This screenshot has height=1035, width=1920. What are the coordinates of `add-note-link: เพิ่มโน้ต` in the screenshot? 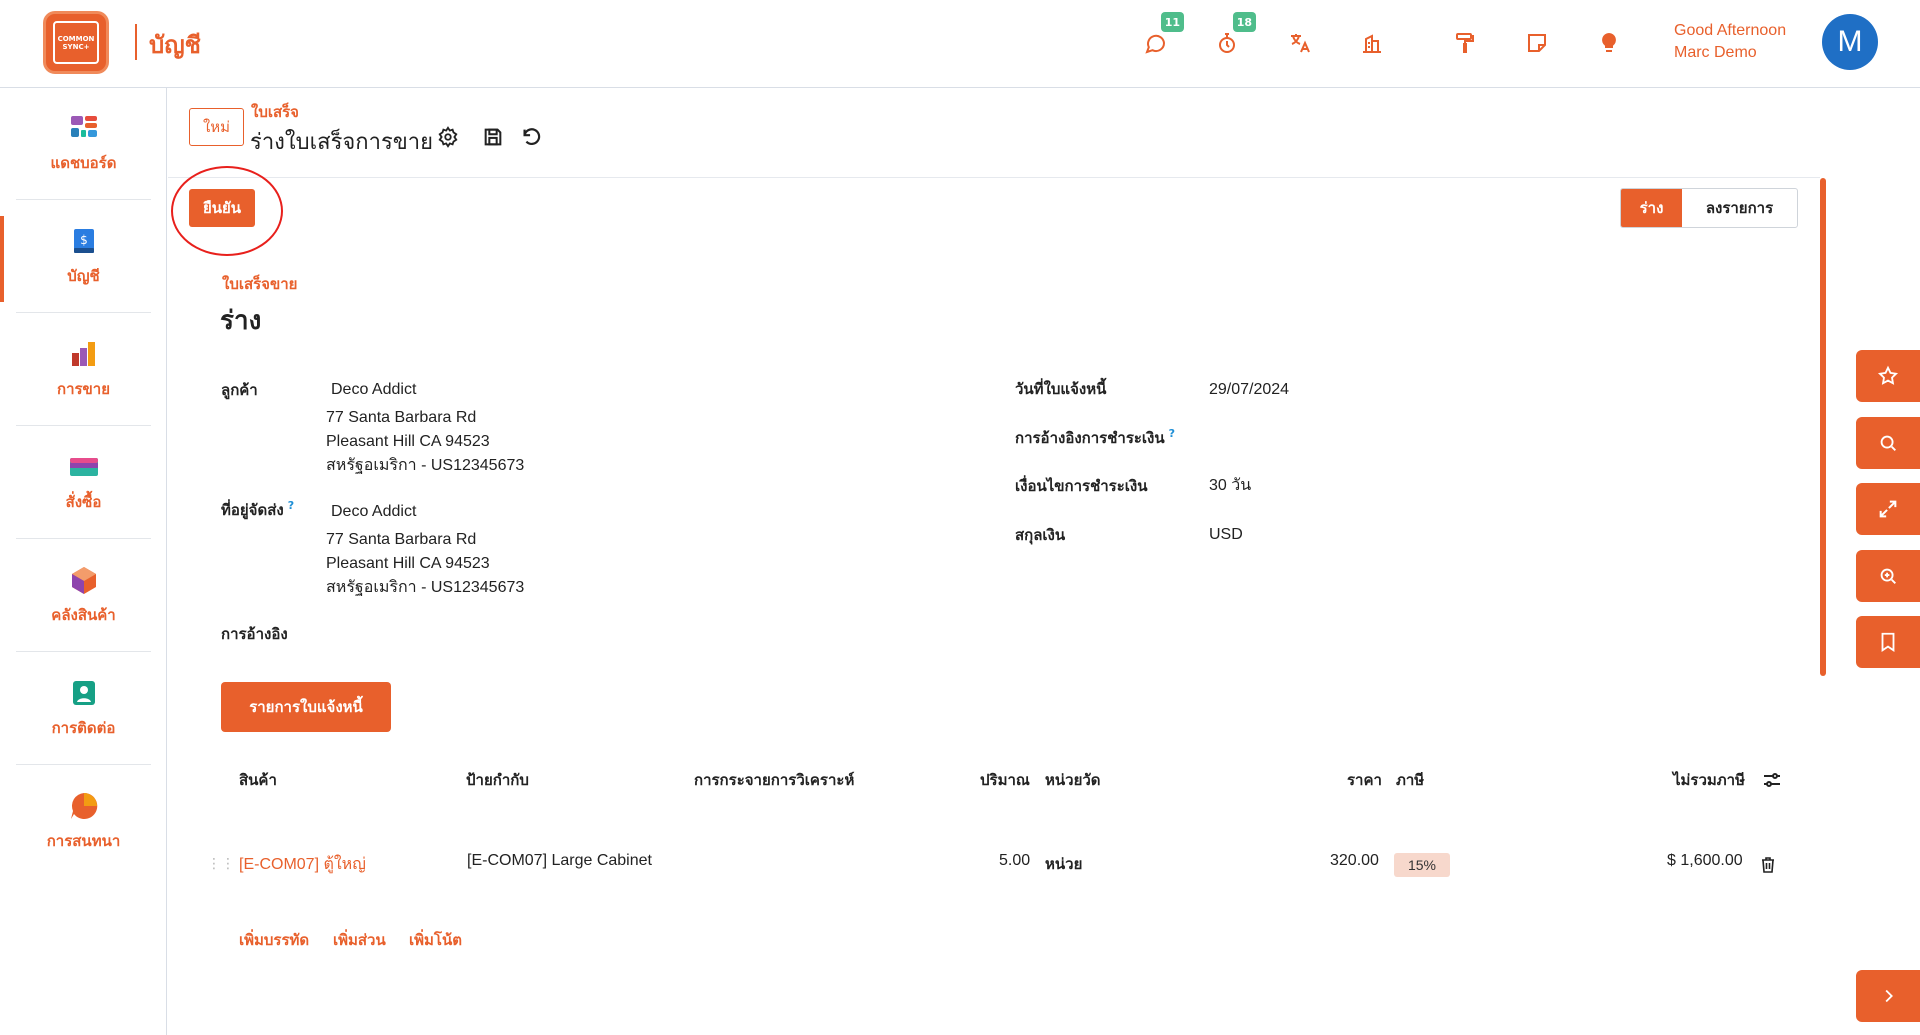 It's located at (435, 940).